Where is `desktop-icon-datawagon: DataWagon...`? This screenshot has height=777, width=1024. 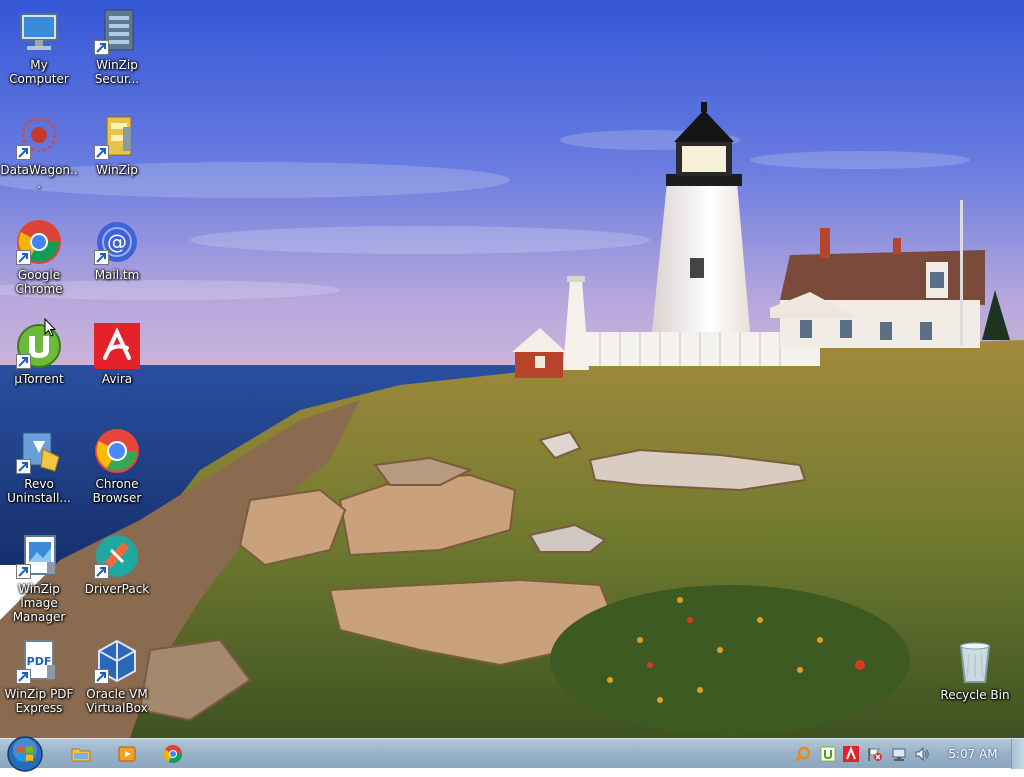 desktop-icon-datawagon: DataWagon... is located at coordinates (39, 152).